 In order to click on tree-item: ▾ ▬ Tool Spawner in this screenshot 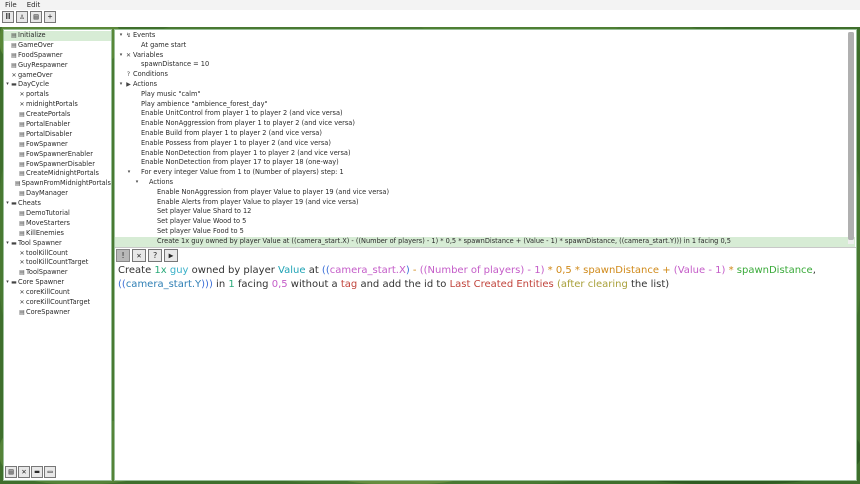, I will do `click(57, 244)`.